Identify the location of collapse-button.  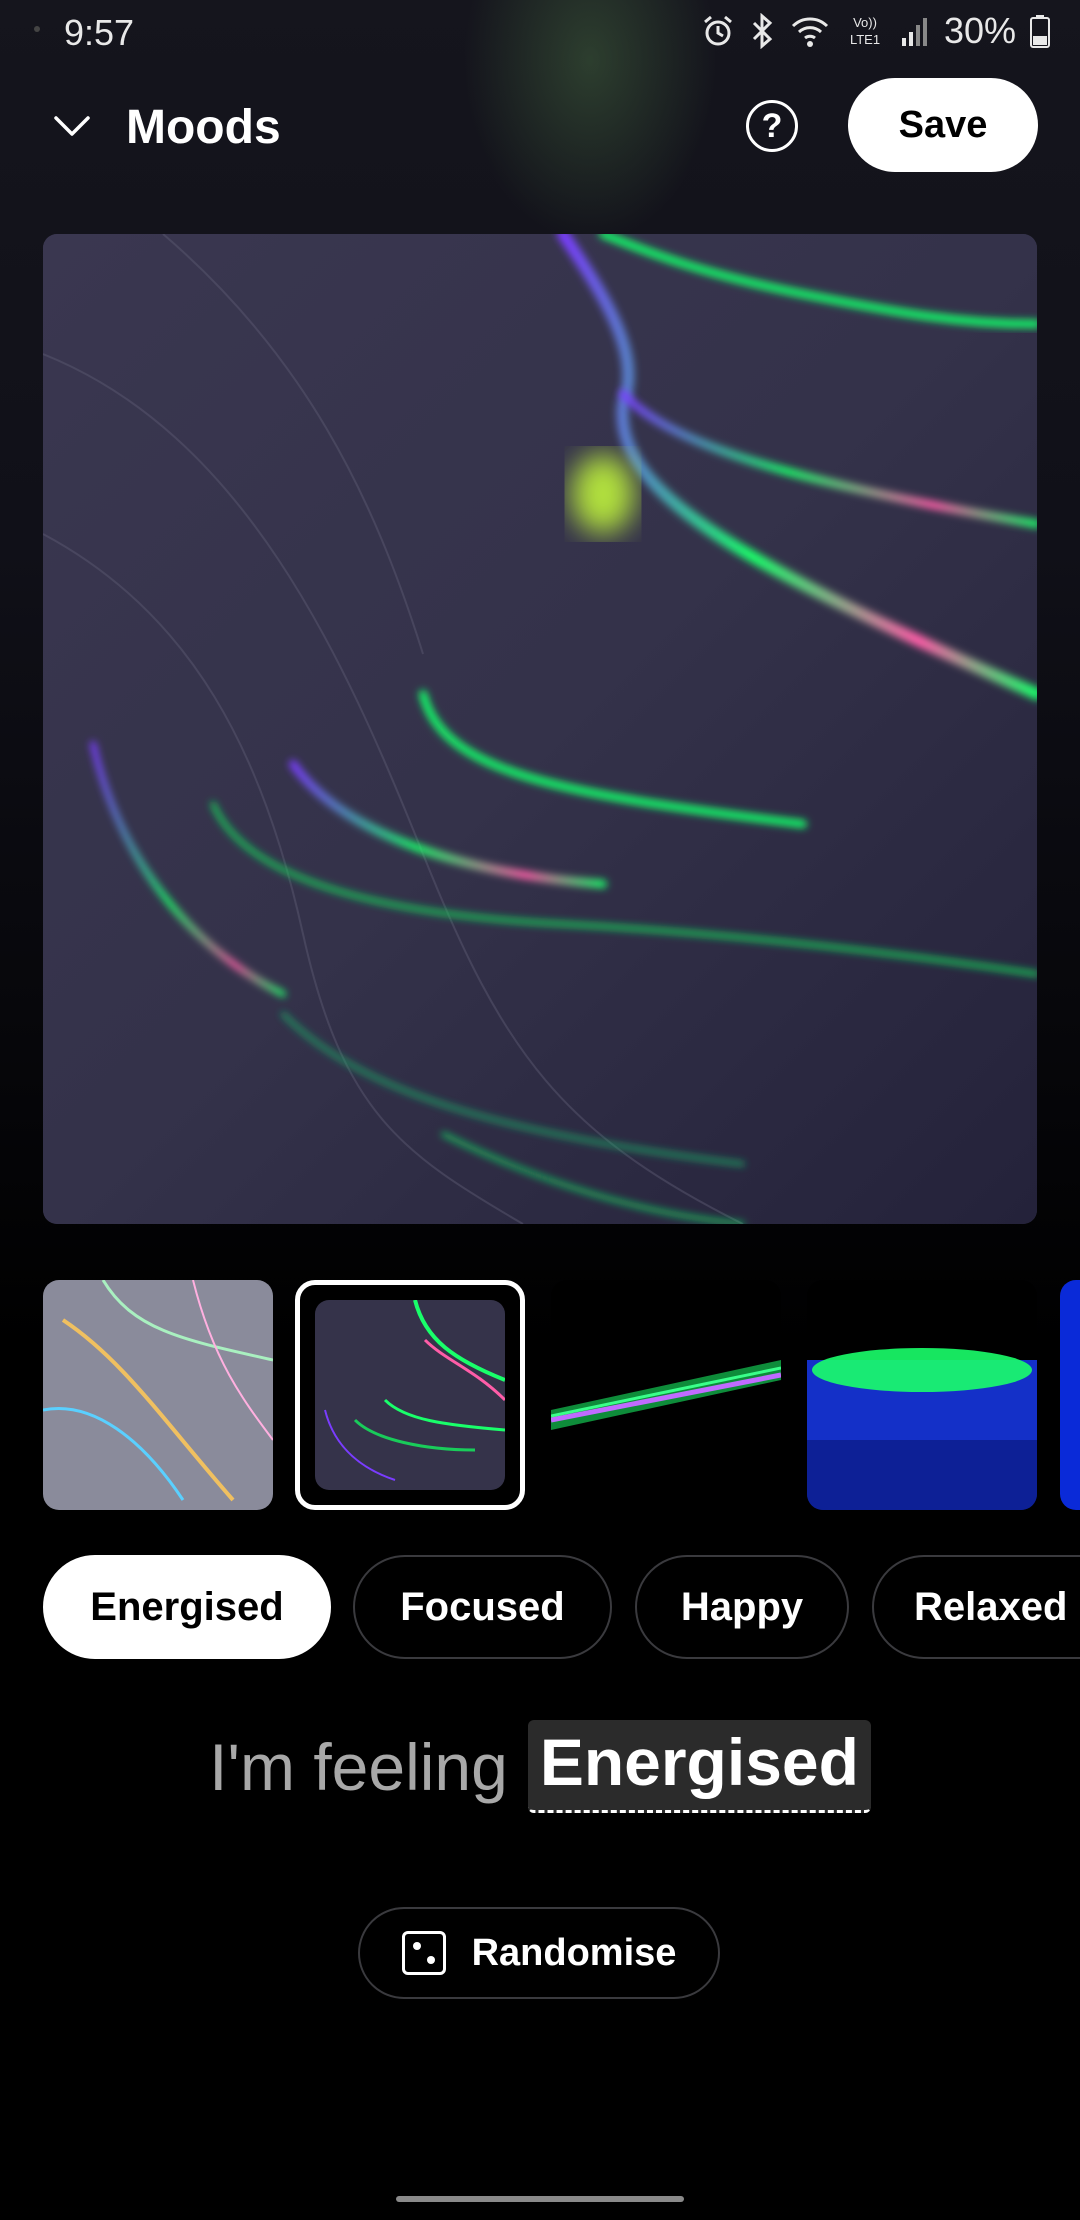
(72, 126).